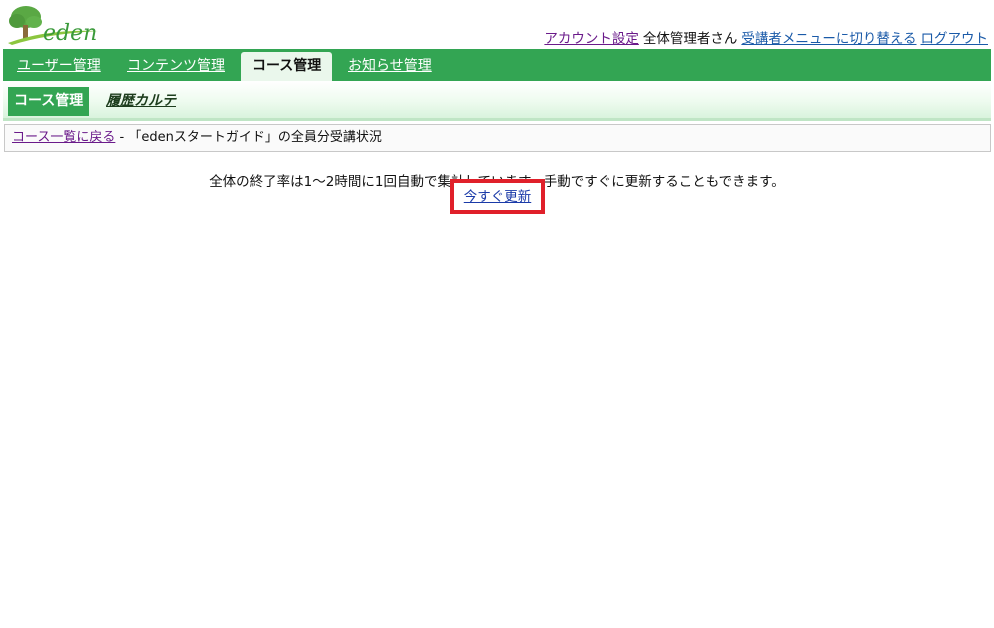  Describe the element at coordinates (141, 101) in the screenshot. I see `subtab-history-chart: 履歴カルテ` at that location.